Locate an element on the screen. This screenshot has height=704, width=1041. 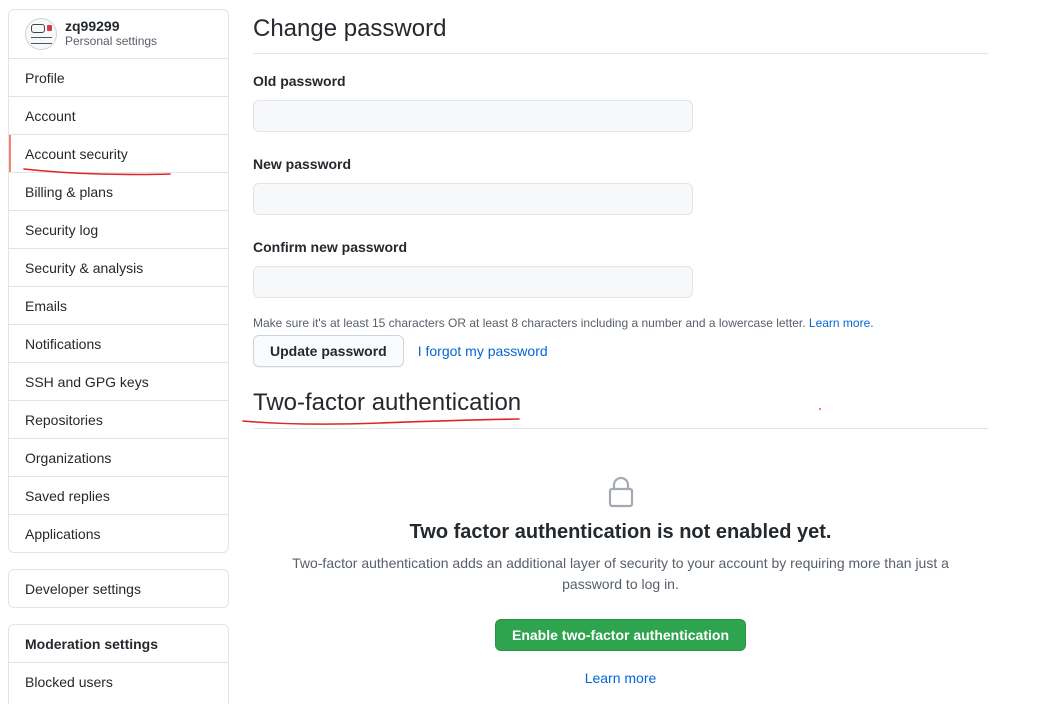
sidebar-item-billing: Billing & plans is located at coordinates (118, 192).